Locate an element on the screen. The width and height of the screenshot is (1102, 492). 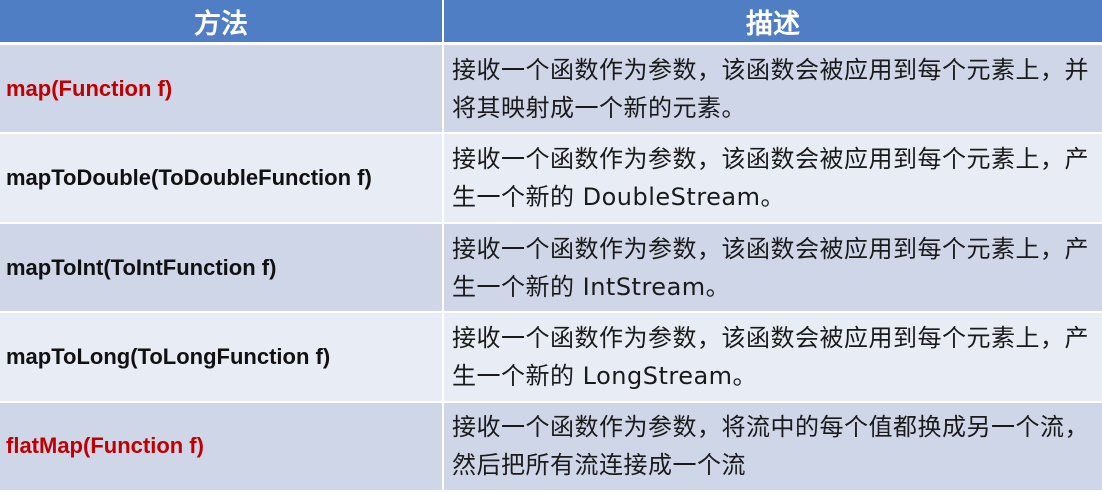
method-cell: mapToInt(ToIntFunction f) is located at coordinates (222, 268).